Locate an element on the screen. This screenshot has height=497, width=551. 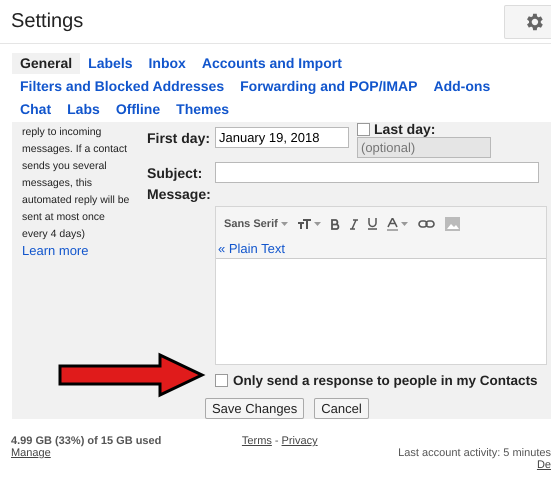
settings-button is located at coordinates (527, 21).